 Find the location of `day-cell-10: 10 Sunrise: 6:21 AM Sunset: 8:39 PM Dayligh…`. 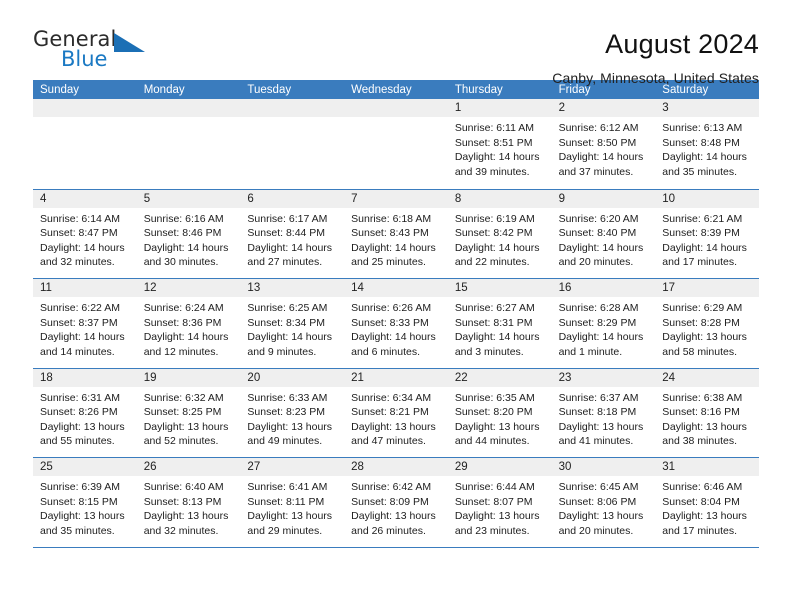

day-cell-10: 10 Sunrise: 6:21 AM Sunset: 8:39 PM Dayligh… is located at coordinates (707, 233).